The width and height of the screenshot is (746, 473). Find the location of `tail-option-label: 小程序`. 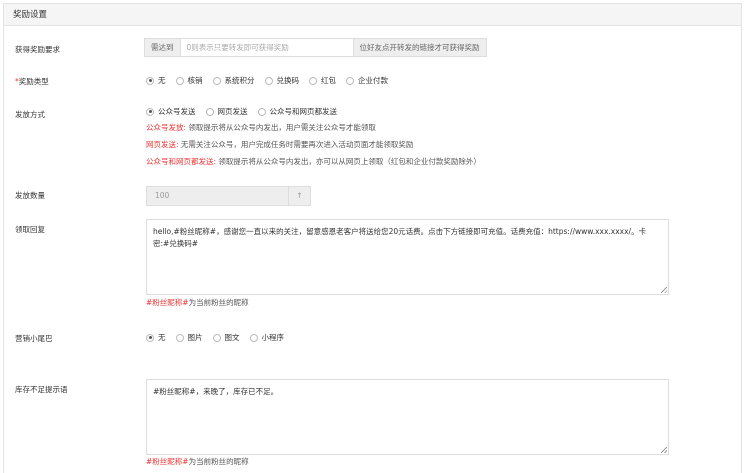

tail-option-label: 小程序 is located at coordinates (273, 337).